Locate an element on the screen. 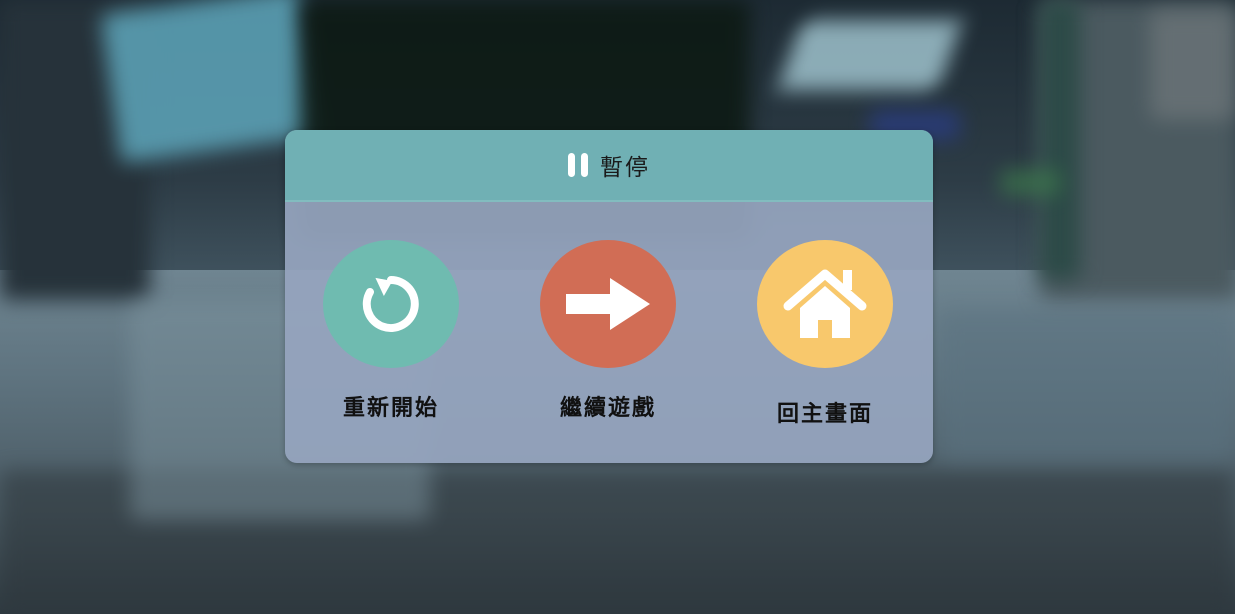  restart-circle is located at coordinates (391, 304).